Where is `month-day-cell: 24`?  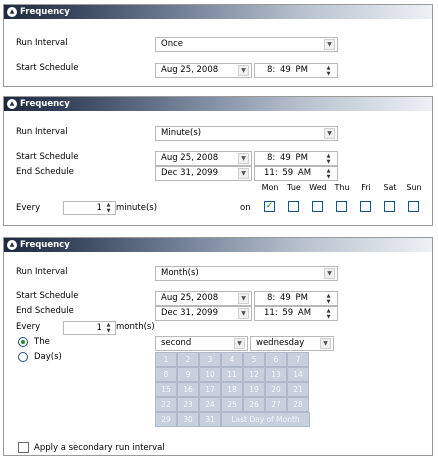 month-day-cell: 24 is located at coordinates (210, 404).